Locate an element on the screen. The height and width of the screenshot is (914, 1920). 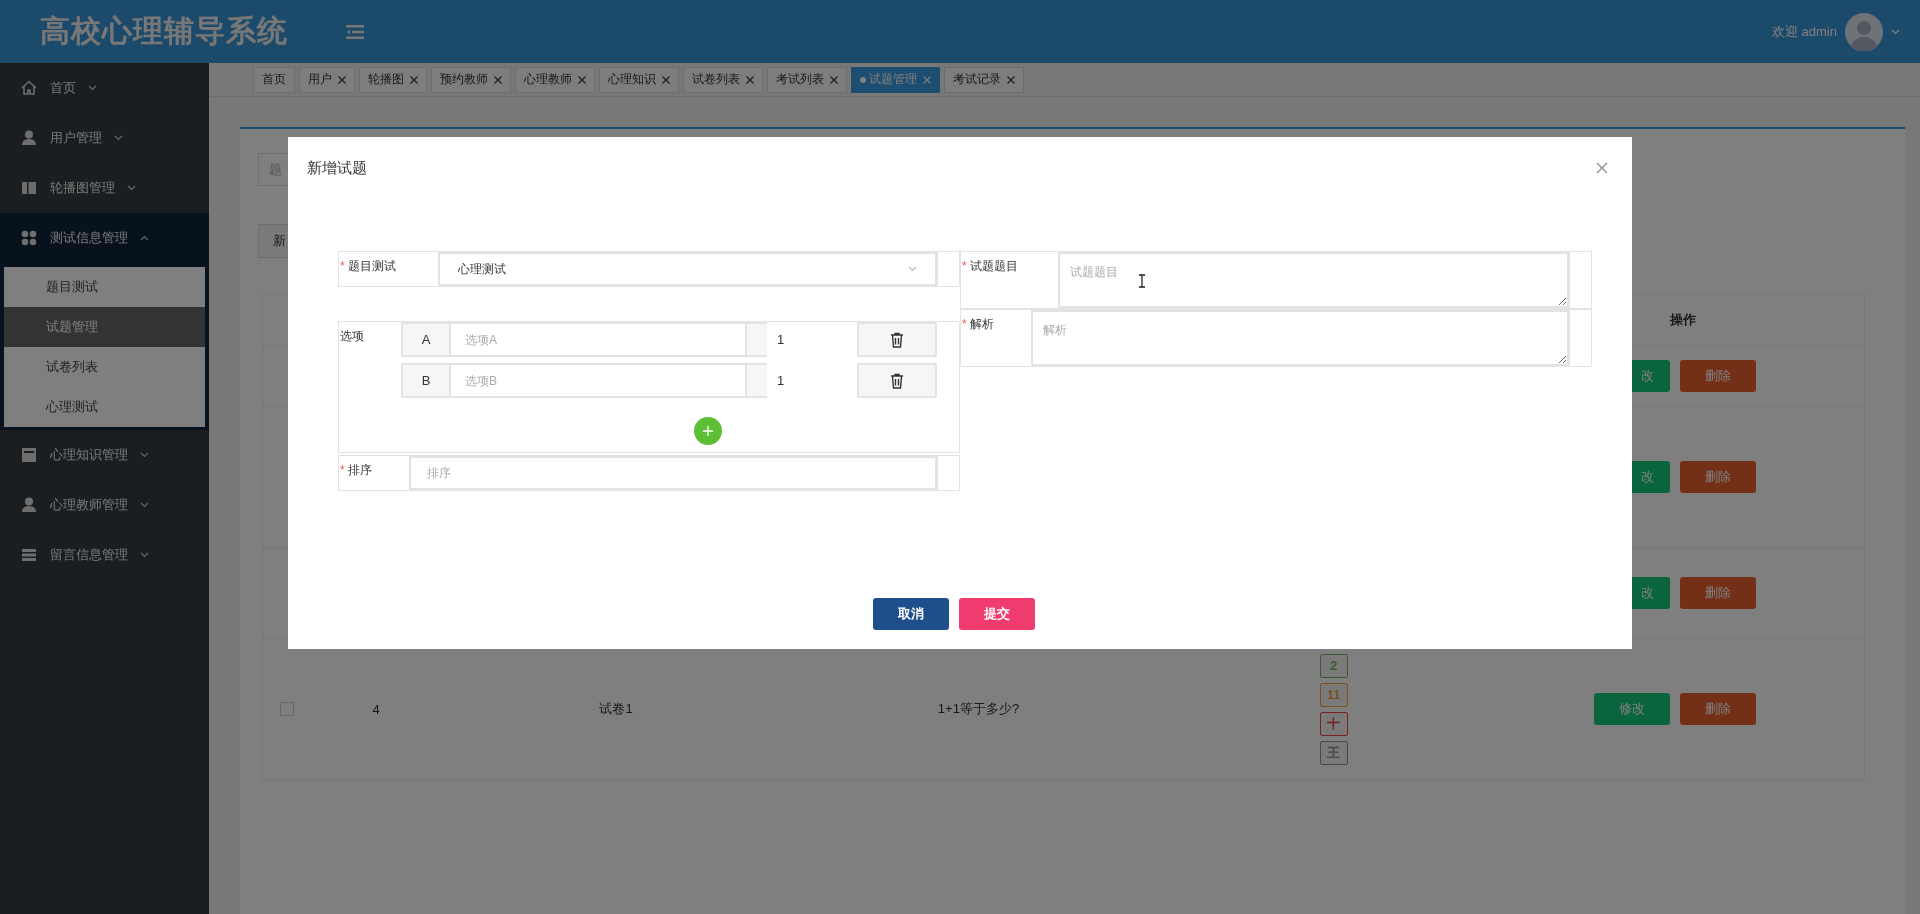
plus-icon is located at coordinates (707, 431).